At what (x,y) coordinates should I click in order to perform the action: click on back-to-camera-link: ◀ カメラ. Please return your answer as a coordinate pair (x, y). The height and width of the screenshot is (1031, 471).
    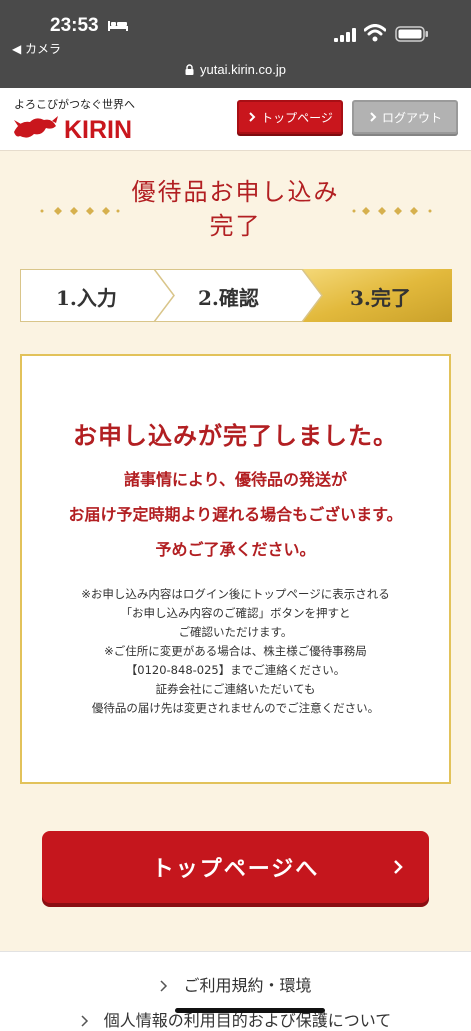
    Looking at the image, I should click on (36, 48).